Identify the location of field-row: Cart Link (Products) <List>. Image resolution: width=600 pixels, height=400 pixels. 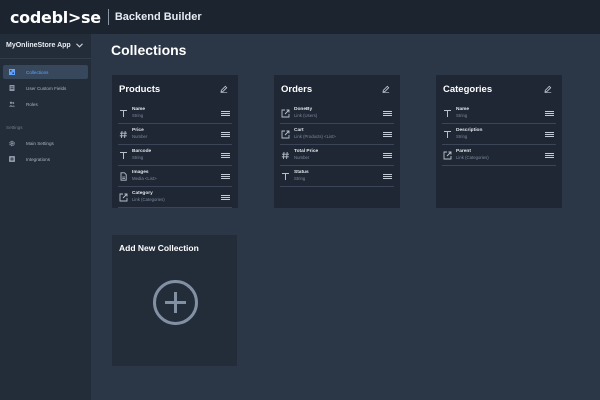
(337, 134).